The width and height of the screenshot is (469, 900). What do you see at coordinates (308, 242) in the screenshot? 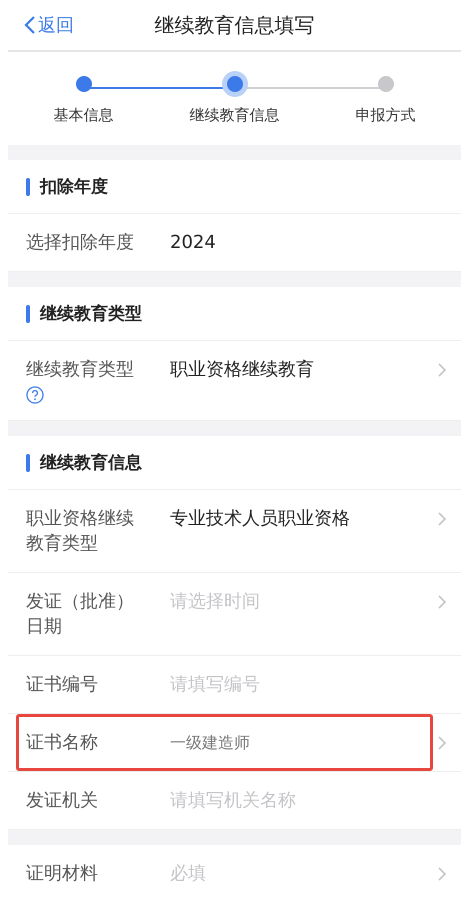
I see `input-field: 2024` at bounding box center [308, 242].